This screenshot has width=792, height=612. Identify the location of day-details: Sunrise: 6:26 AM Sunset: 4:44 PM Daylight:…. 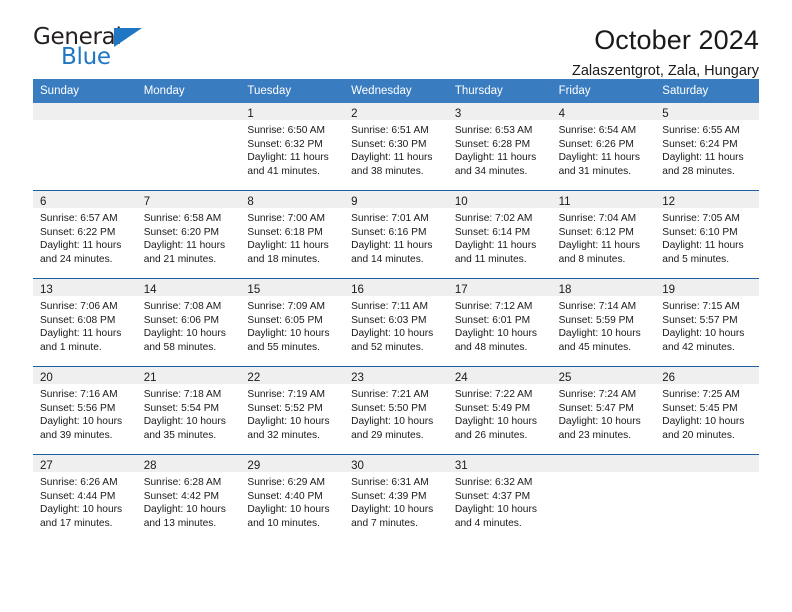
(85, 501).